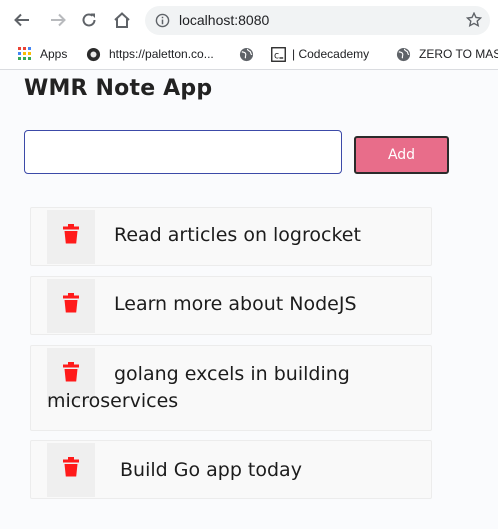  I want to click on arrow-right-icon, so click(58, 20).